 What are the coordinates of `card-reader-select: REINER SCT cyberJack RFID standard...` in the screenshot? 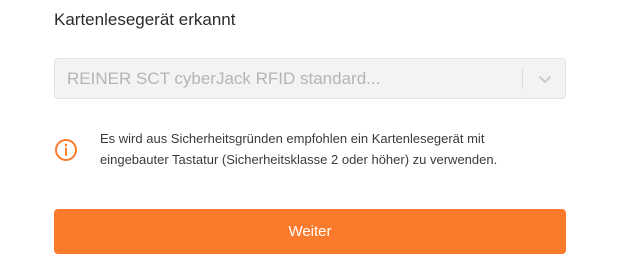 It's located at (310, 78).